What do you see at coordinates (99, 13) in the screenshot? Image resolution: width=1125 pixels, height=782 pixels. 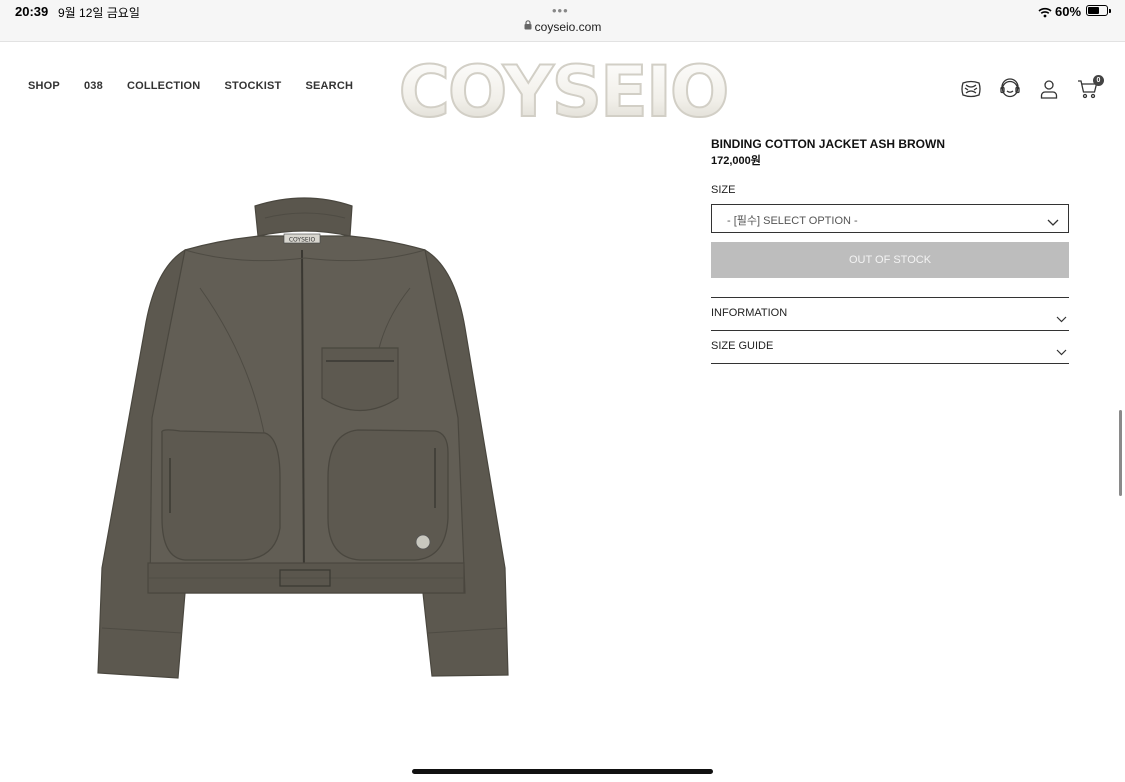 I see `status-date: 9월 12일 금요일` at bounding box center [99, 13].